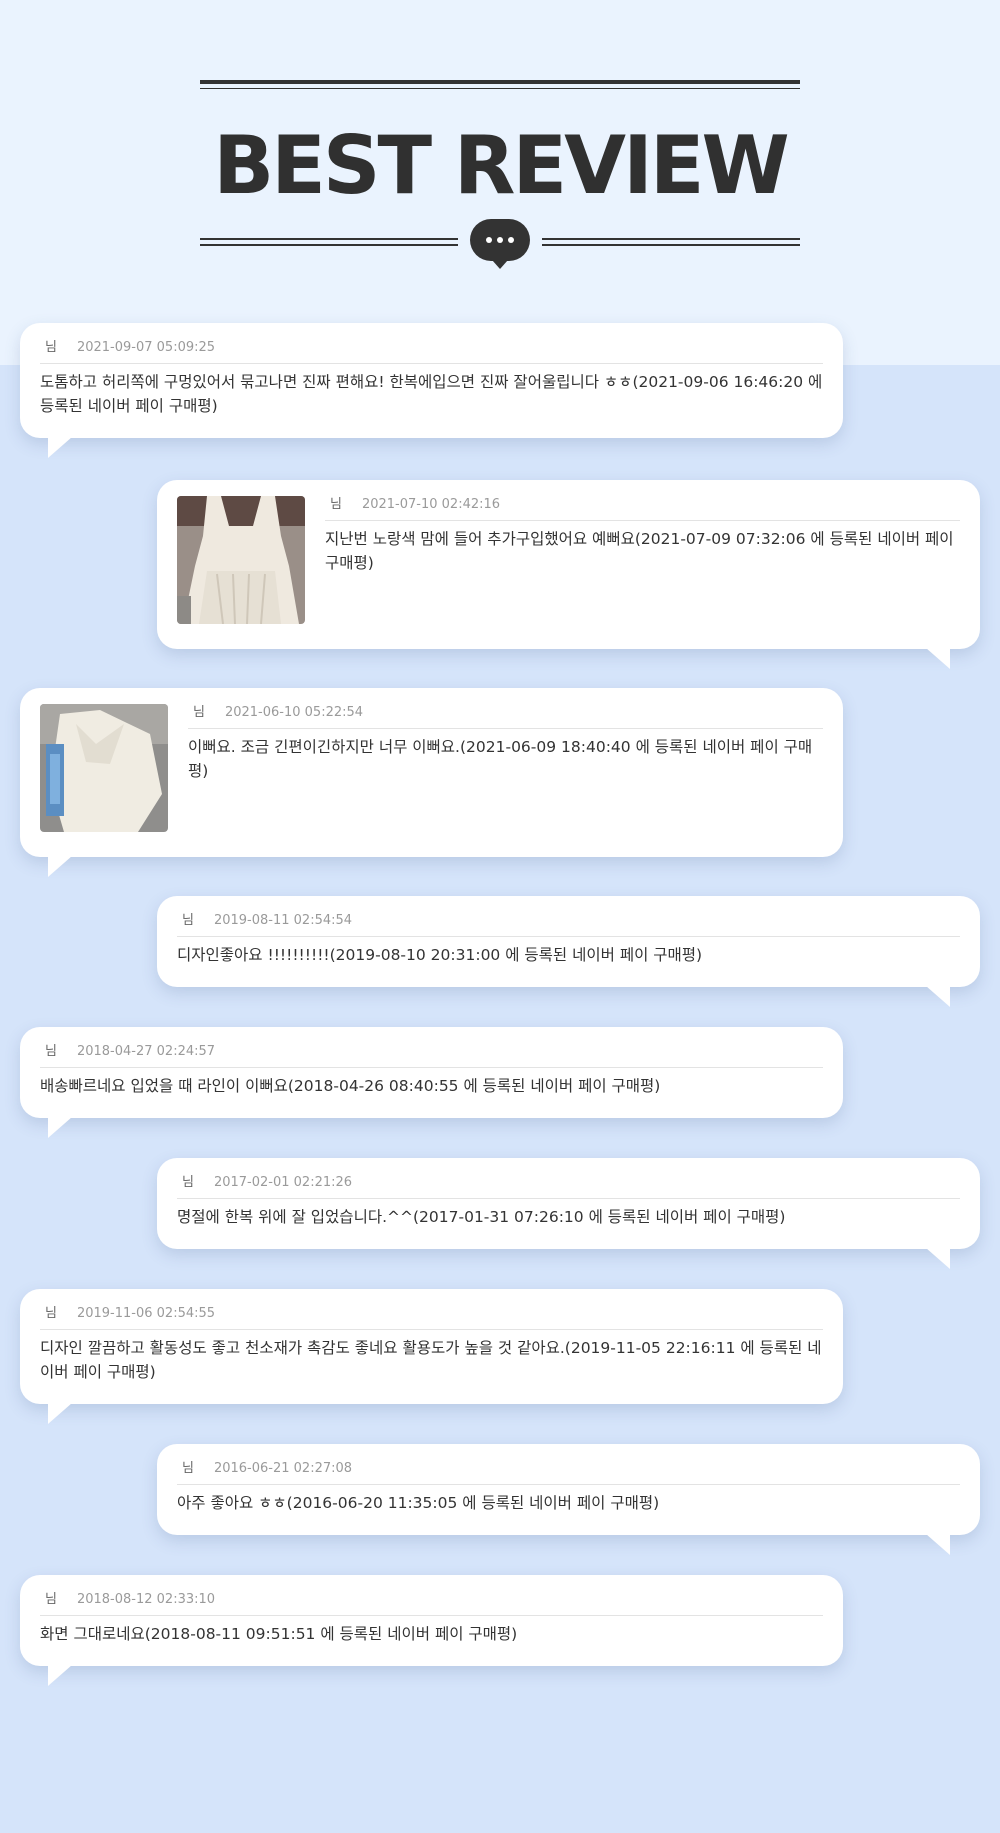 The width and height of the screenshot is (1000, 1833). What do you see at coordinates (146, 347) in the screenshot?
I see `review-date: 2021-09-07 05:09:25` at bounding box center [146, 347].